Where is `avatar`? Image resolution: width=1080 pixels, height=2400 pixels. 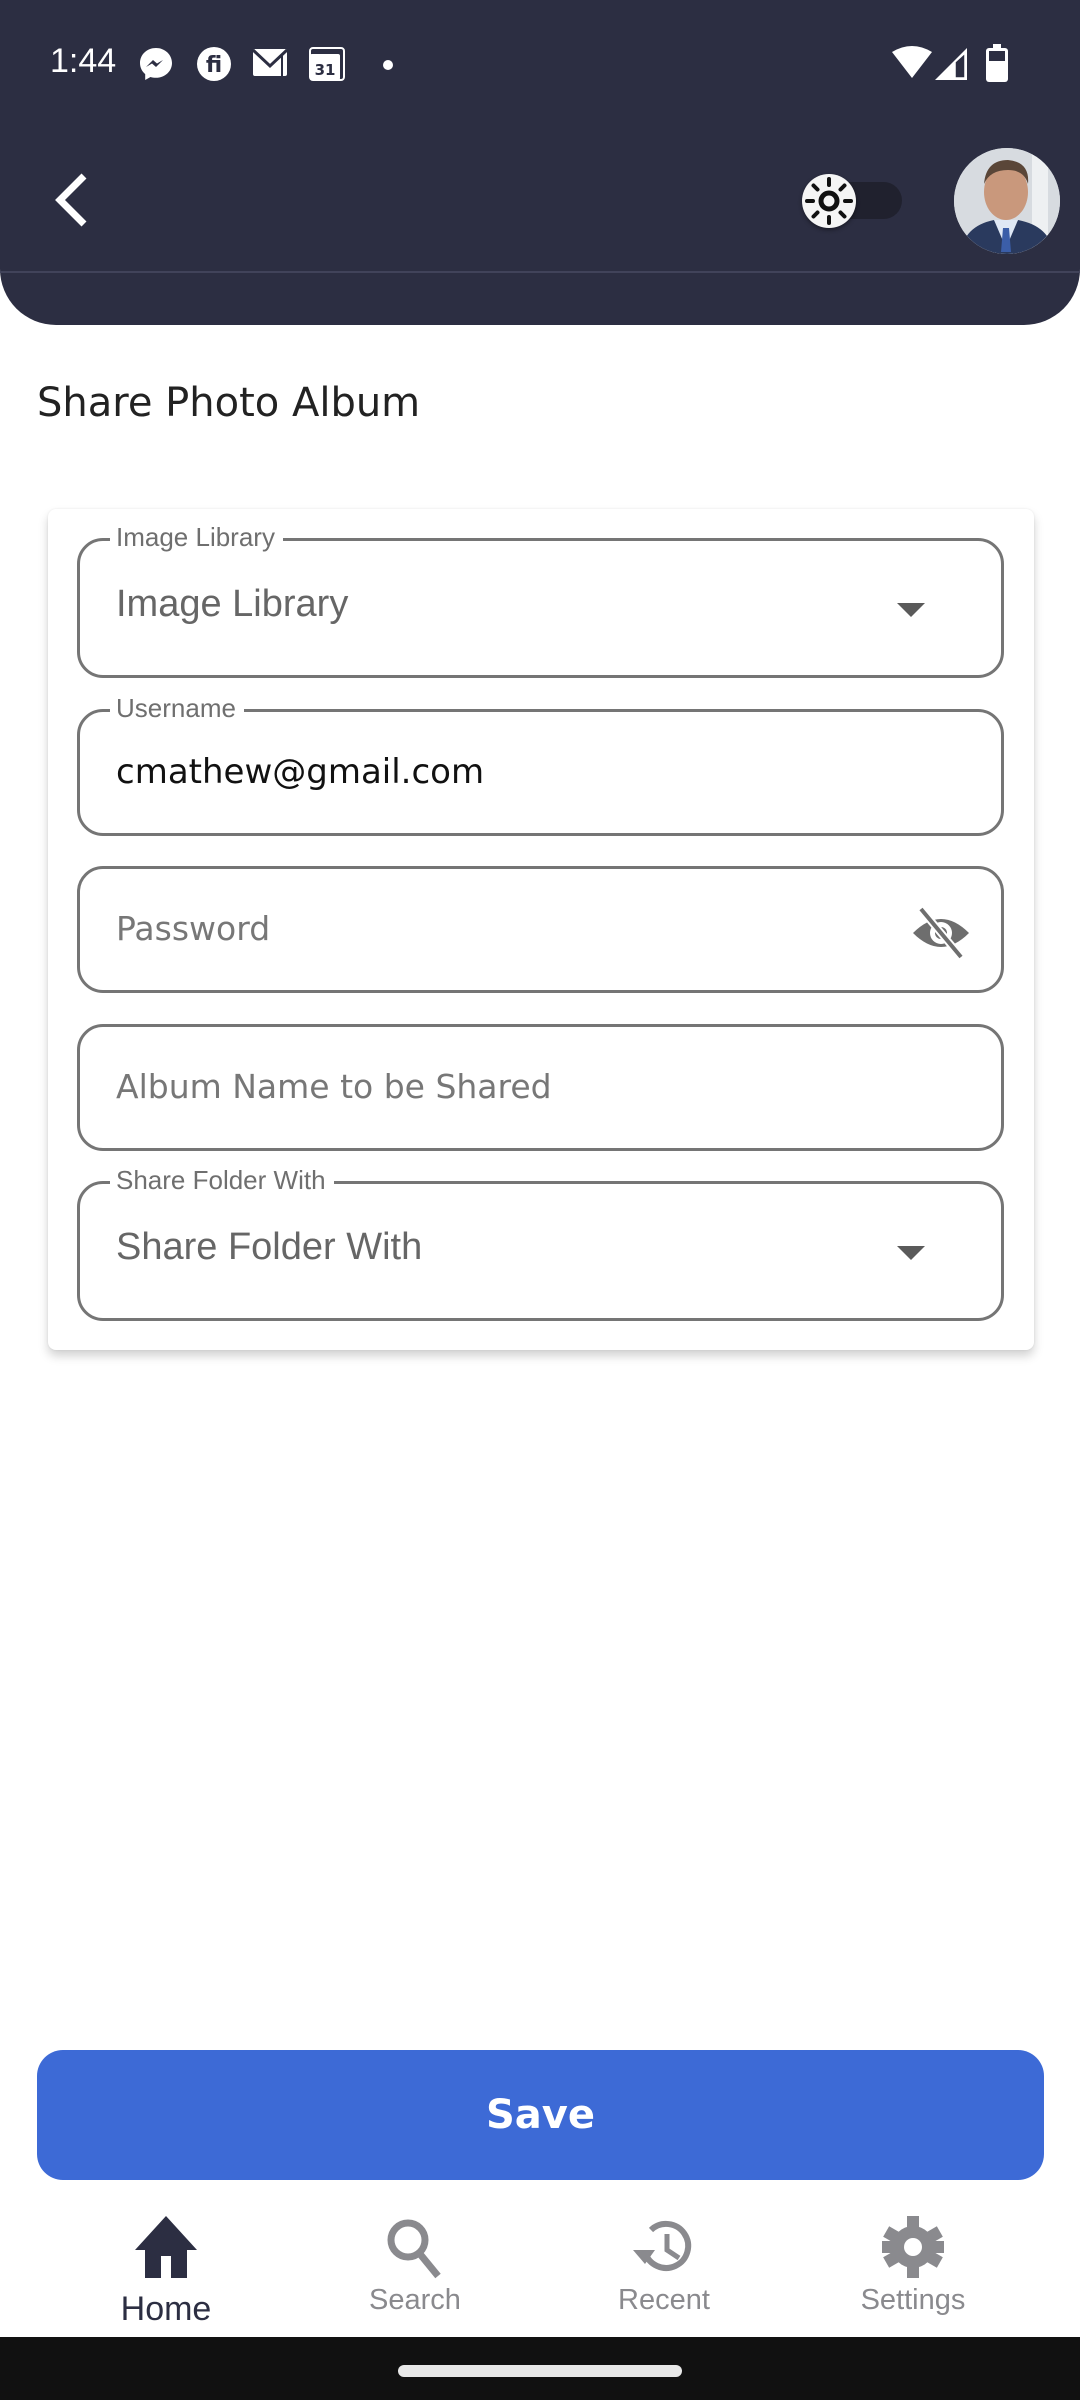
avatar is located at coordinates (1007, 201).